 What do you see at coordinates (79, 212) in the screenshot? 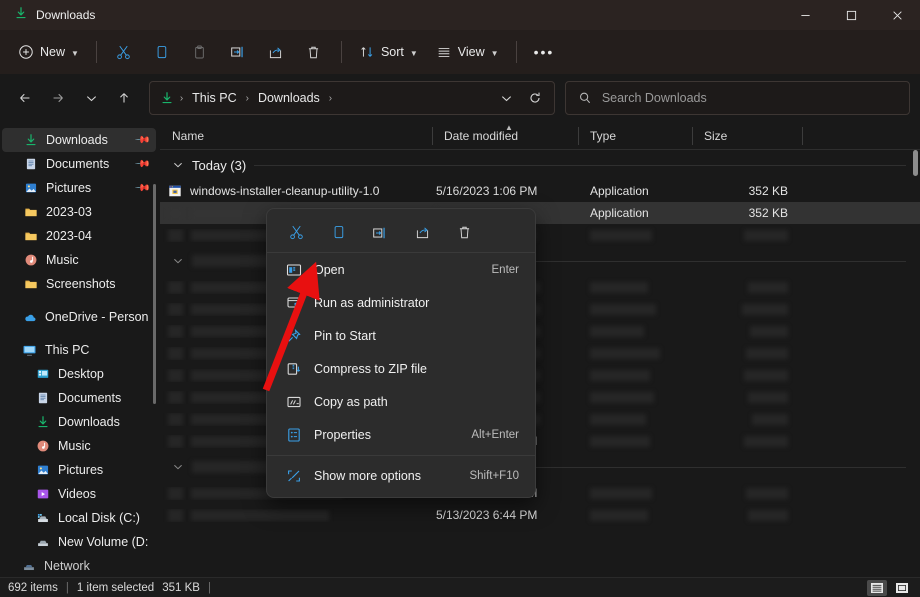
I see `sidebar-item-2023-03: 2023-03` at bounding box center [79, 212].